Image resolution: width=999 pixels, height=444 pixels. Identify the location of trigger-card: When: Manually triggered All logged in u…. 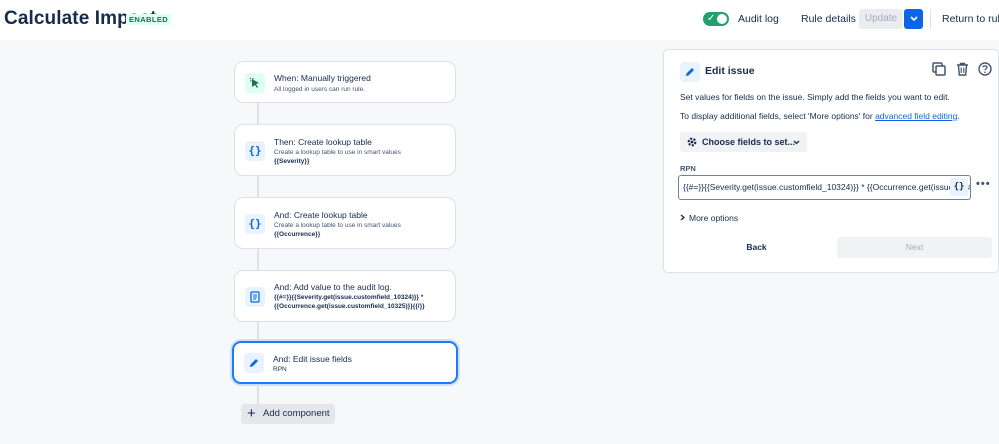
(345, 82).